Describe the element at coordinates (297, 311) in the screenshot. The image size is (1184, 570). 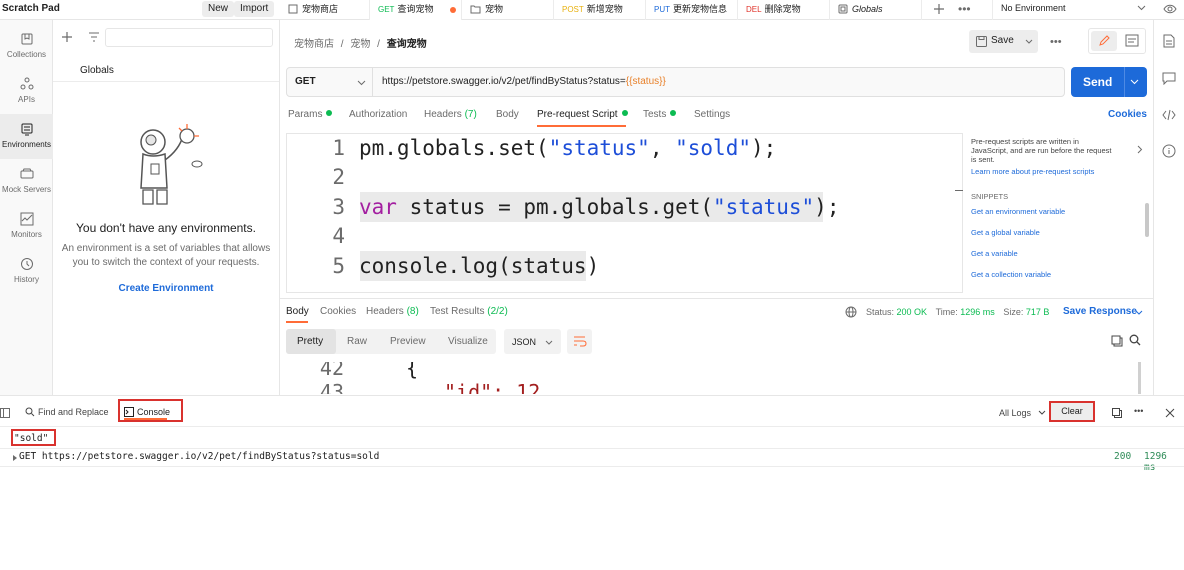
I see `response-tab-body: Body` at that location.